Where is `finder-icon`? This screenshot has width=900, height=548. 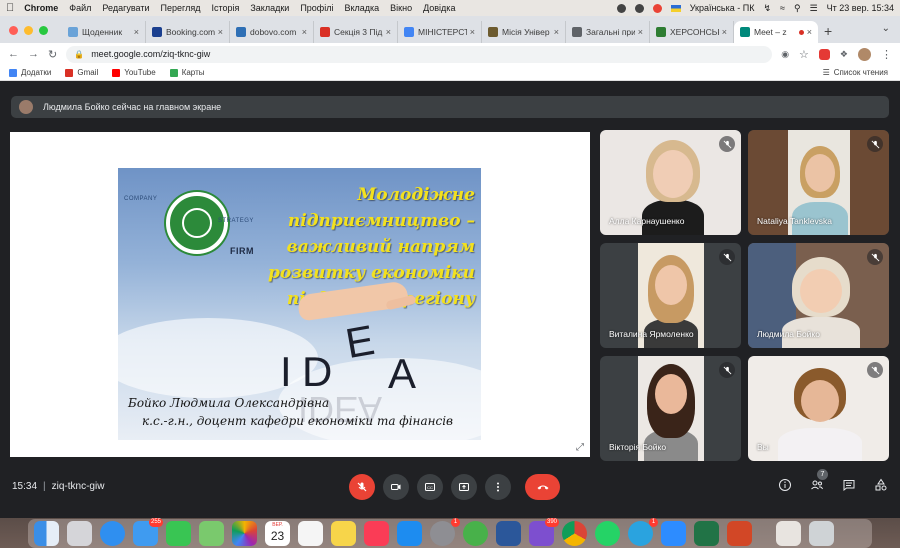 finder-icon is located at coordinates (46, 533).